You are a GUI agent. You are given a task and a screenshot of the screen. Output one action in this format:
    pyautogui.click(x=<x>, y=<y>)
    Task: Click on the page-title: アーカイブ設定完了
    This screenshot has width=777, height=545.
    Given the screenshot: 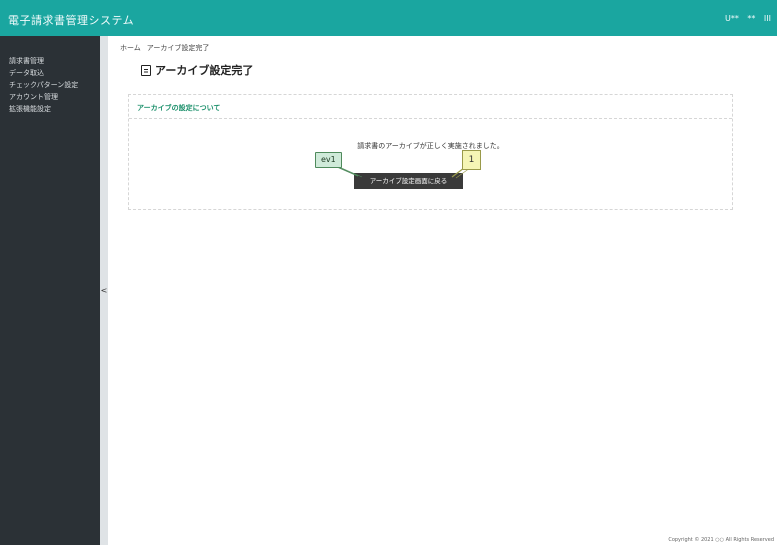 What is the action you would take?
    pyautogui.click(x=197, y=70)
    